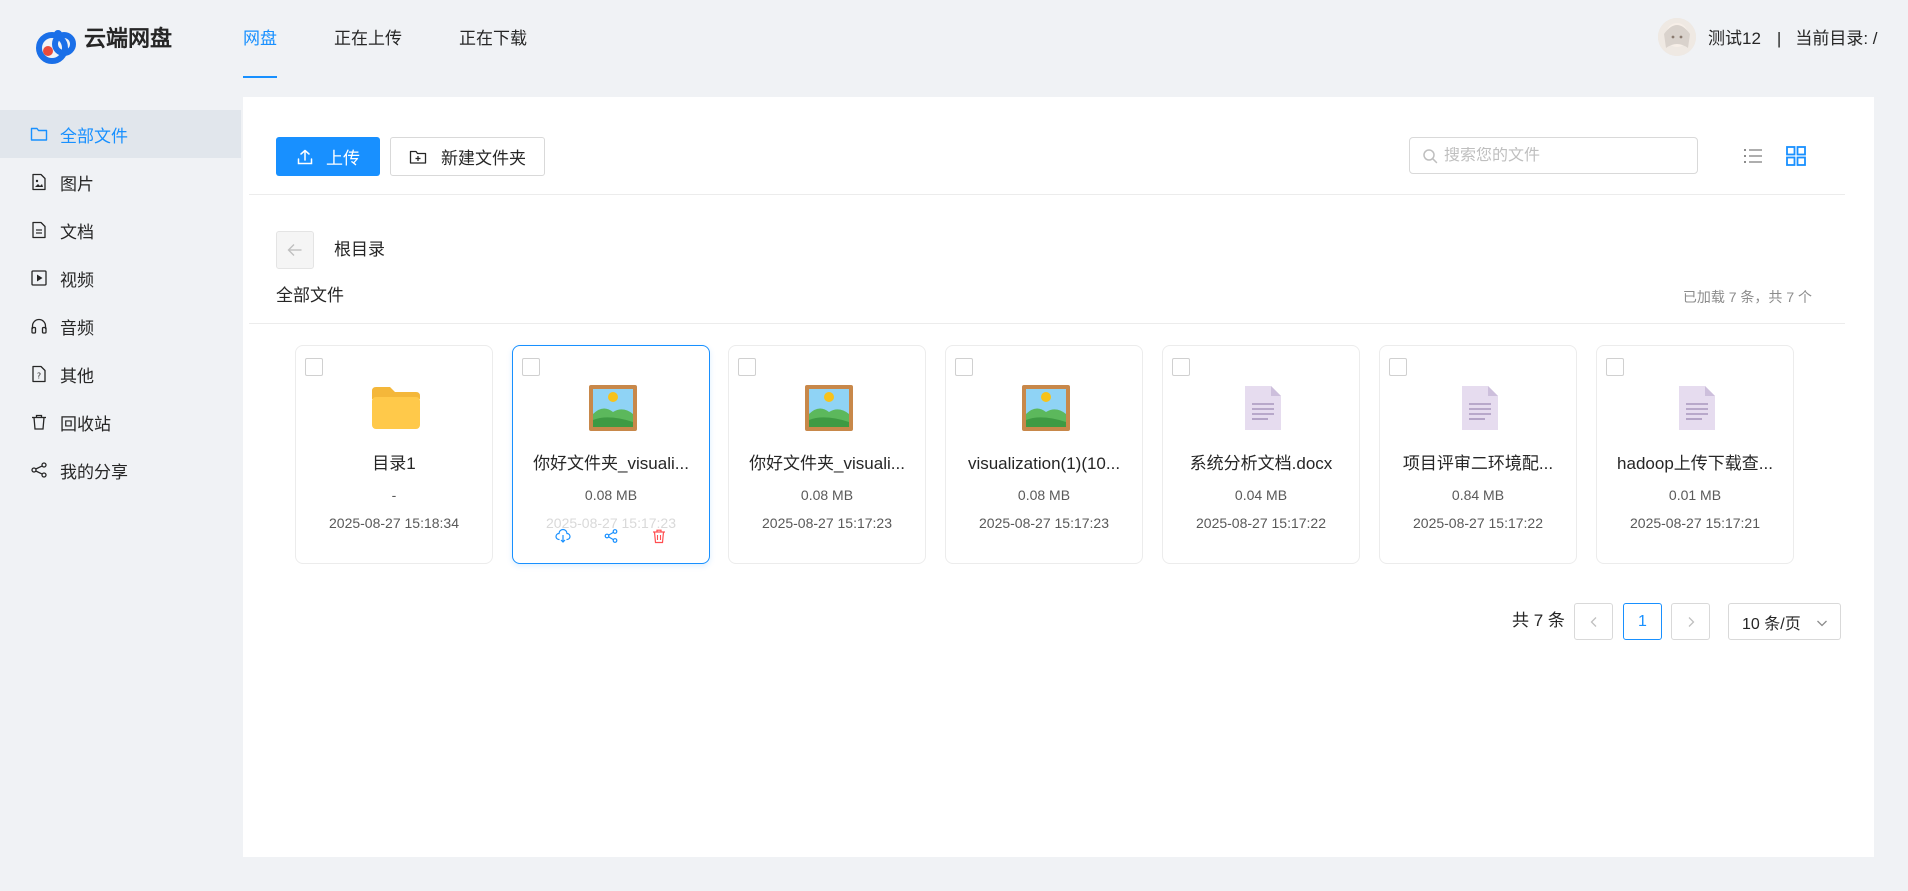 The width and height of the screenshot is (1908, 891). I want to click on unknown-file-icon: ?, so click(39, 374).